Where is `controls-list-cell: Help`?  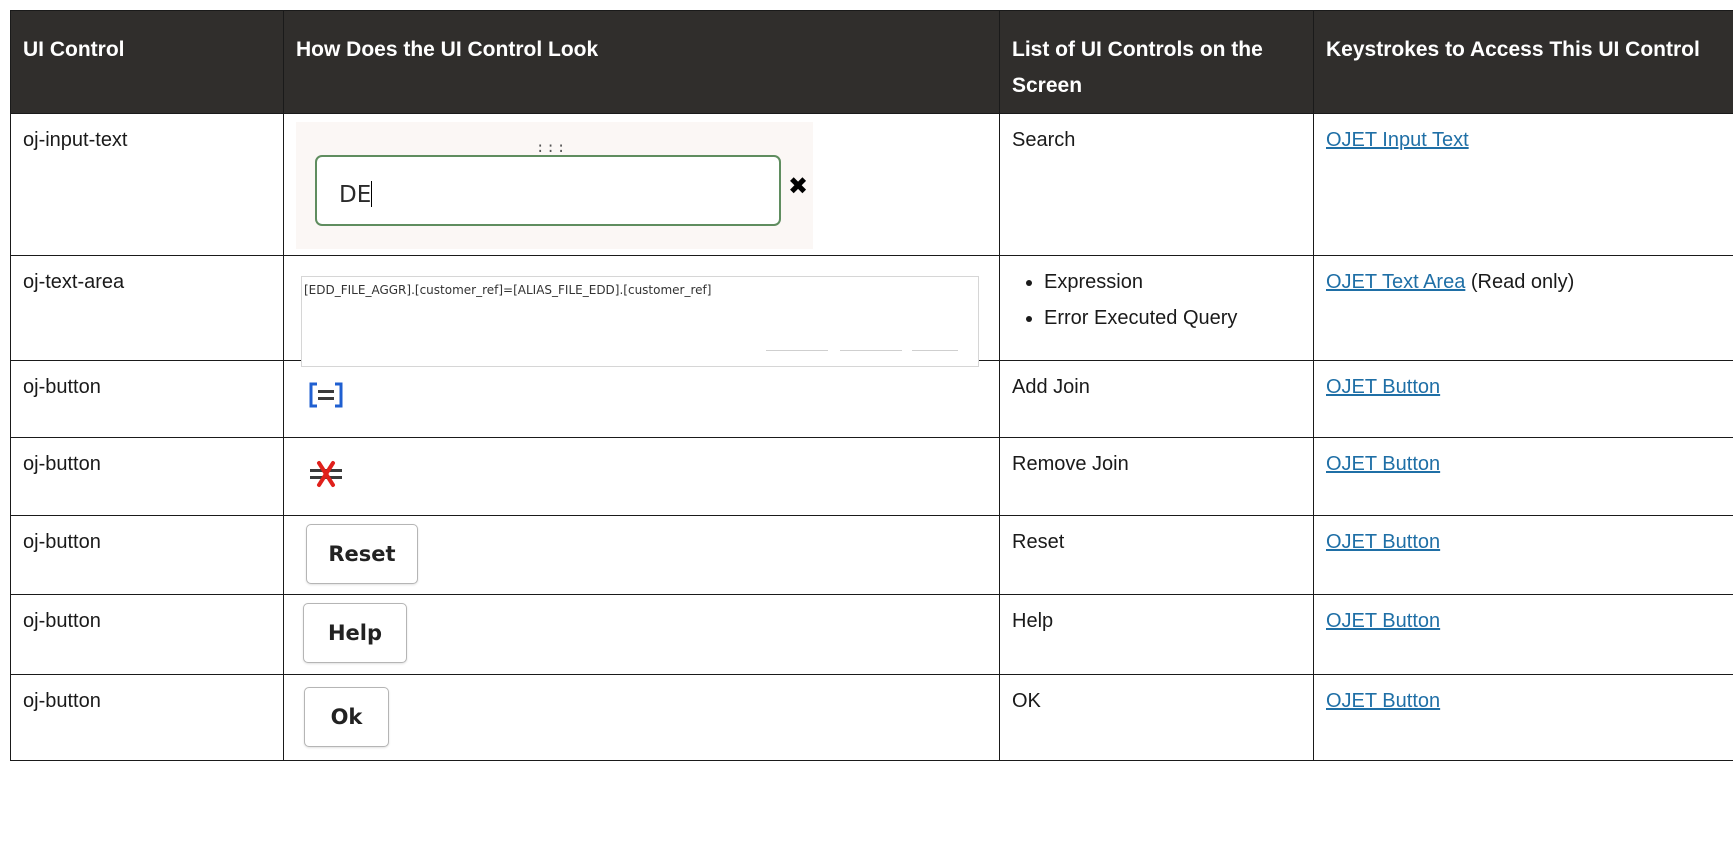
controls-list-cell: Help is located at coordinates (1156, 634).